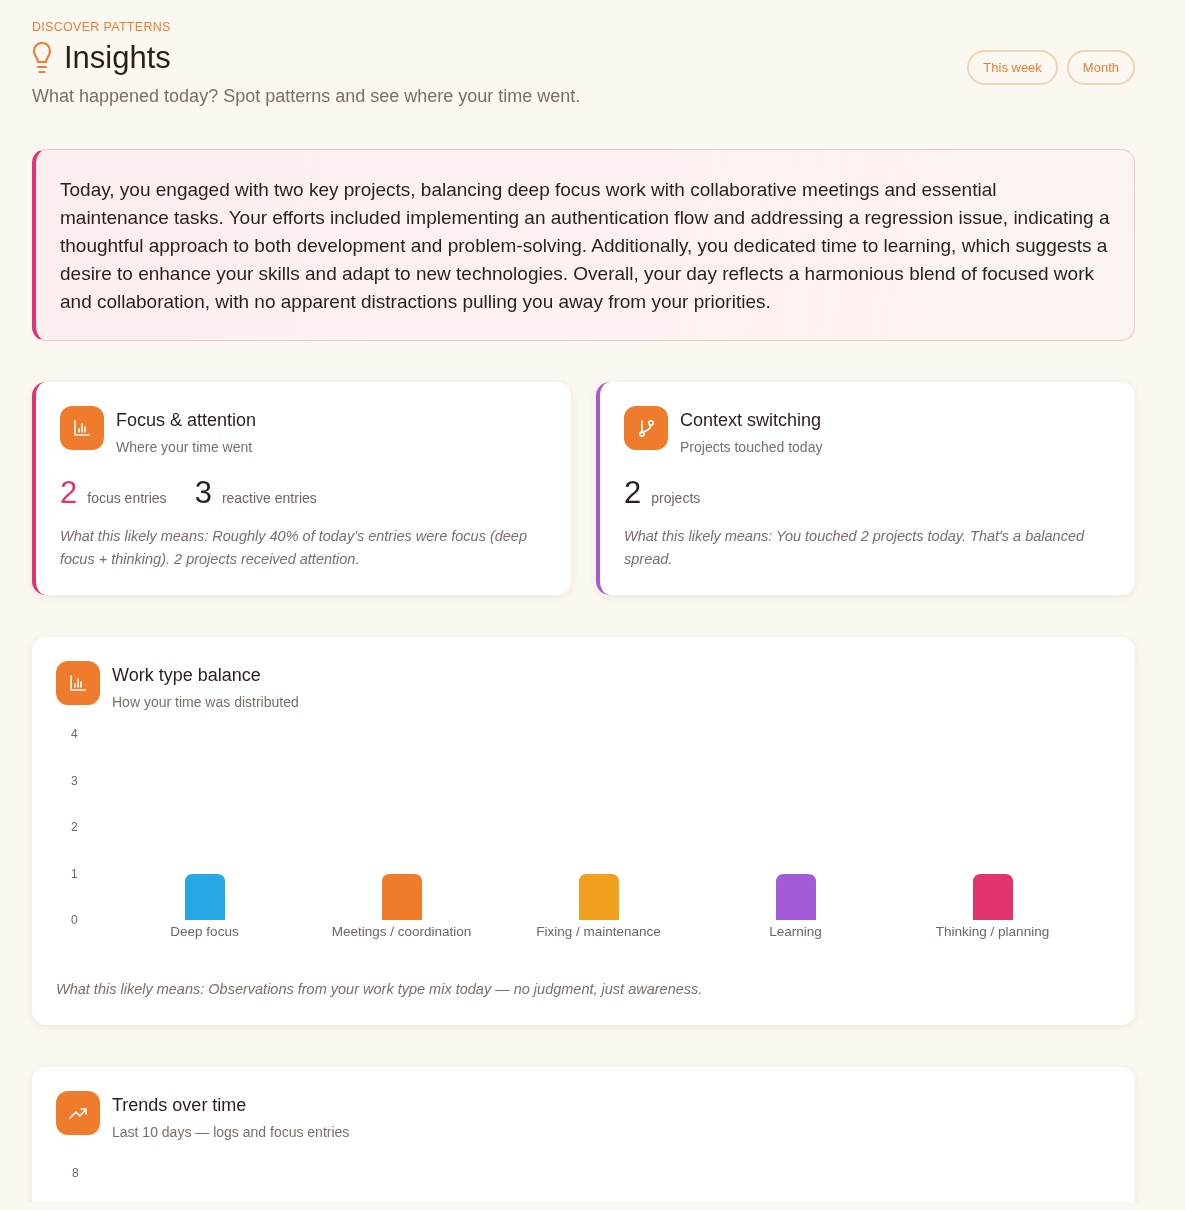 The image size is (1185, 1210). What do you see at coordinates (231, 1132) in the screenshot?
I see `card-subtitle: Last 10 days — logs and focus entries` at bounding box center [231, 1132].